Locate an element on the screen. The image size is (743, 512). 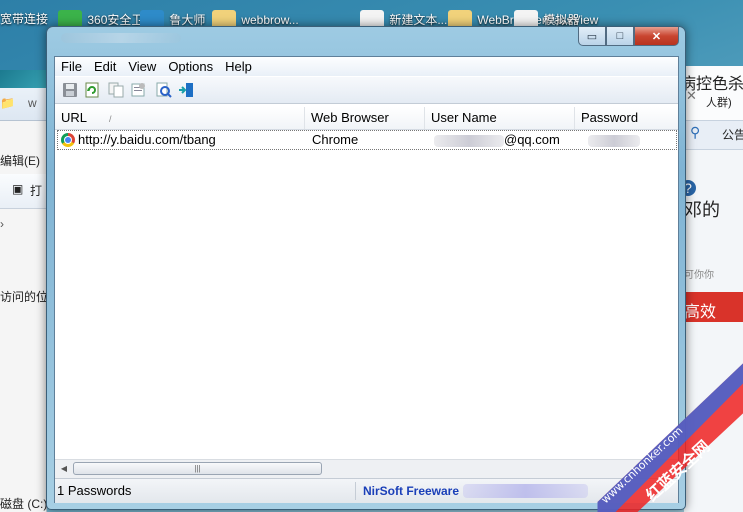
row-url: http://y.baidu.com/tbang is located at coordinates (147, 139).